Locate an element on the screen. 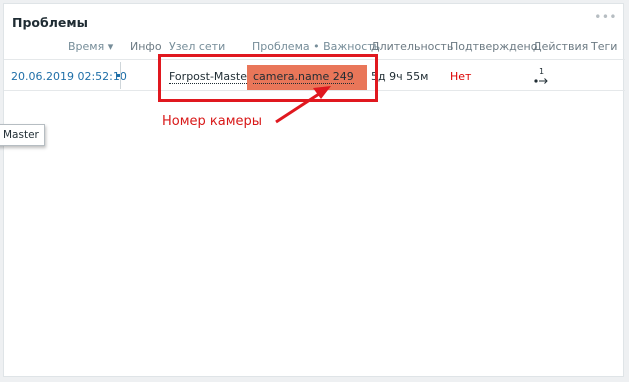  row-host: Forpost-Master is located at coordinates (210, 77).